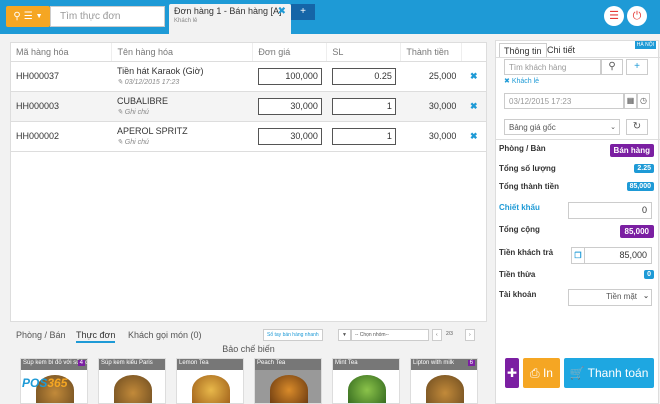  What do you see at coordinates (473, 52) in the screenshot?
I see `column-header-blank` at bounding box center [473, 52].